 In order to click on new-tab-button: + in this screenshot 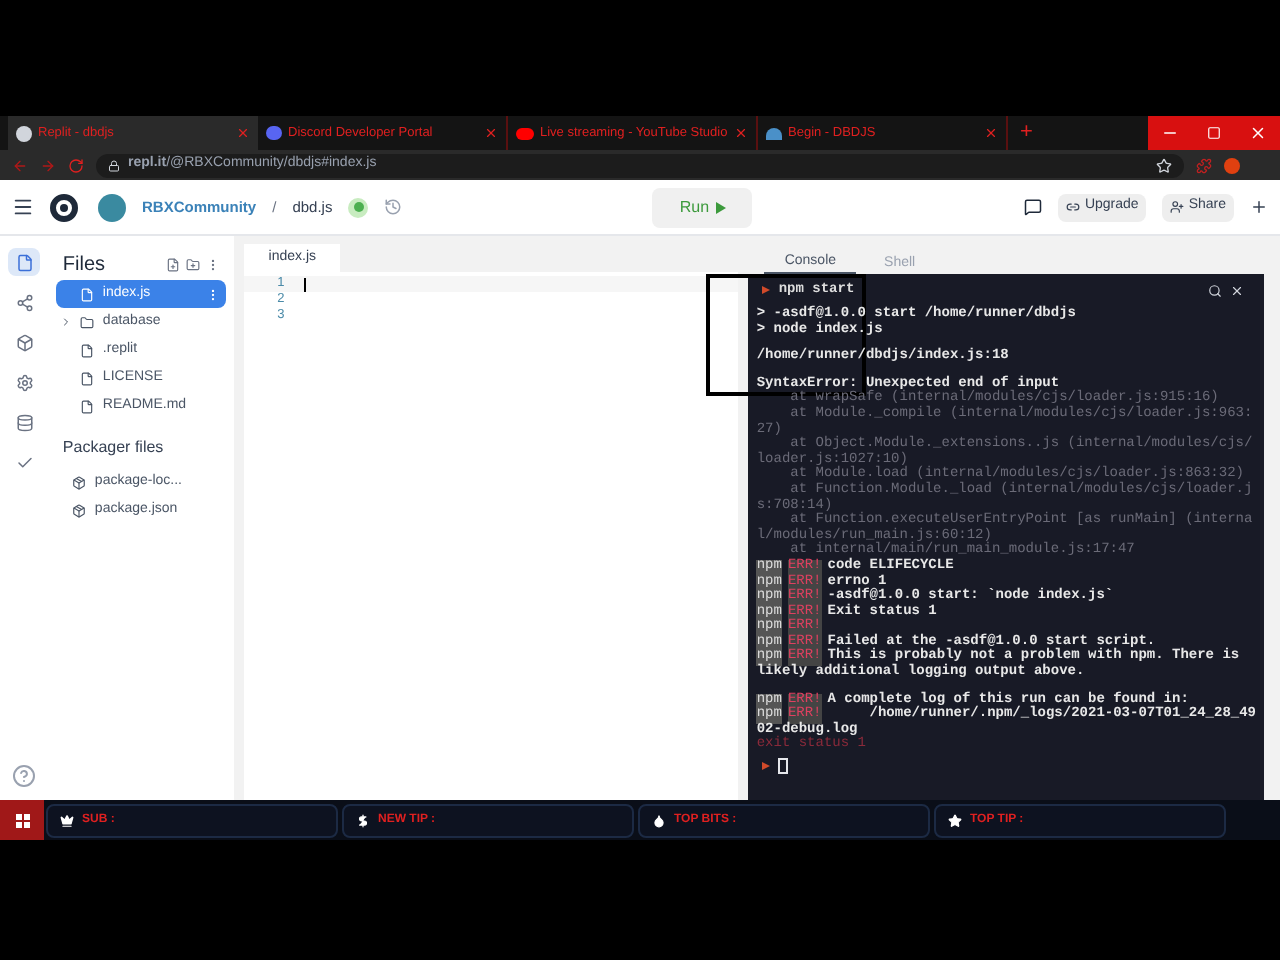, I will do `click(1026, 133)`.